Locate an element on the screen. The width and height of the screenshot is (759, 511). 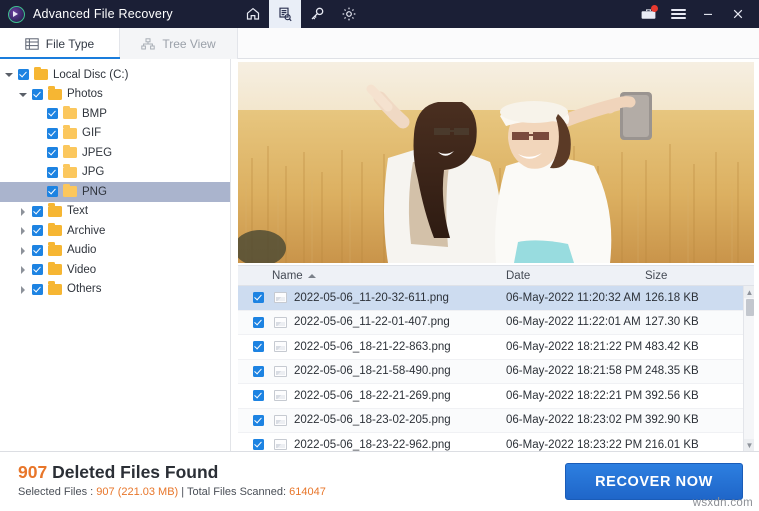
tree-item-label: Text is located at coordinates (78, 211).